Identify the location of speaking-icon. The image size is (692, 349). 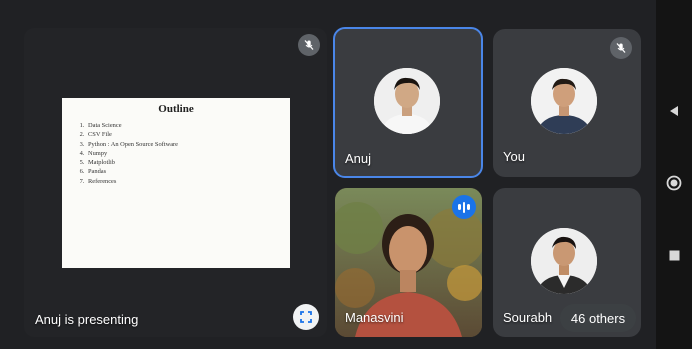
(464, 207).